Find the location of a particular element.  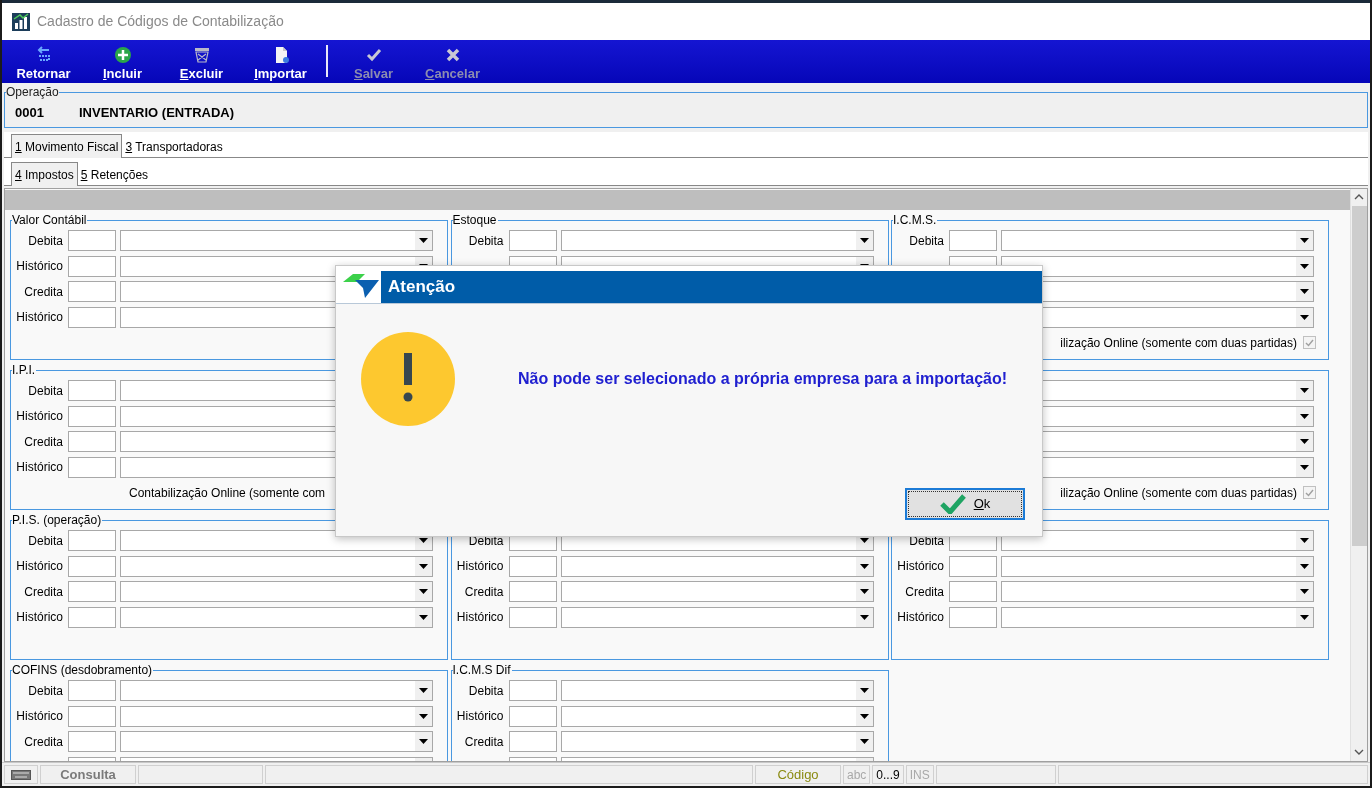

status-indicator: INS is located at coordinates (919, 775).